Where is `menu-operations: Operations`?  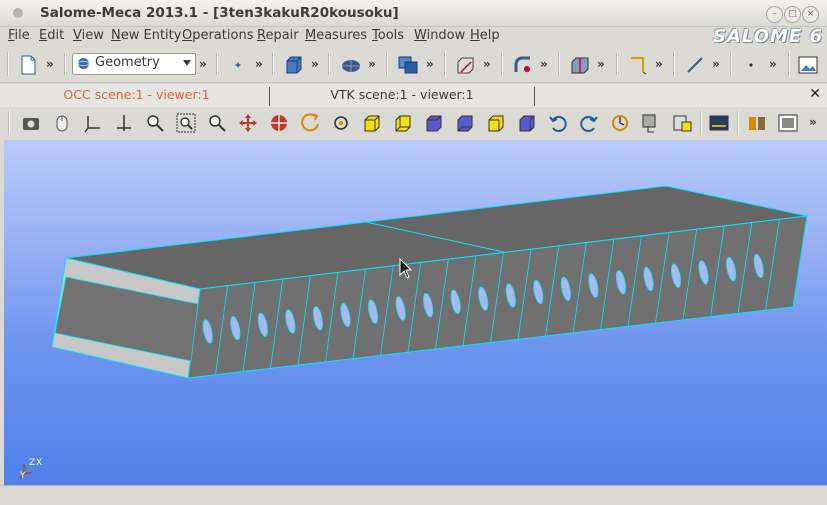 menu-operations: Operations is located at coordinates (217, 35).